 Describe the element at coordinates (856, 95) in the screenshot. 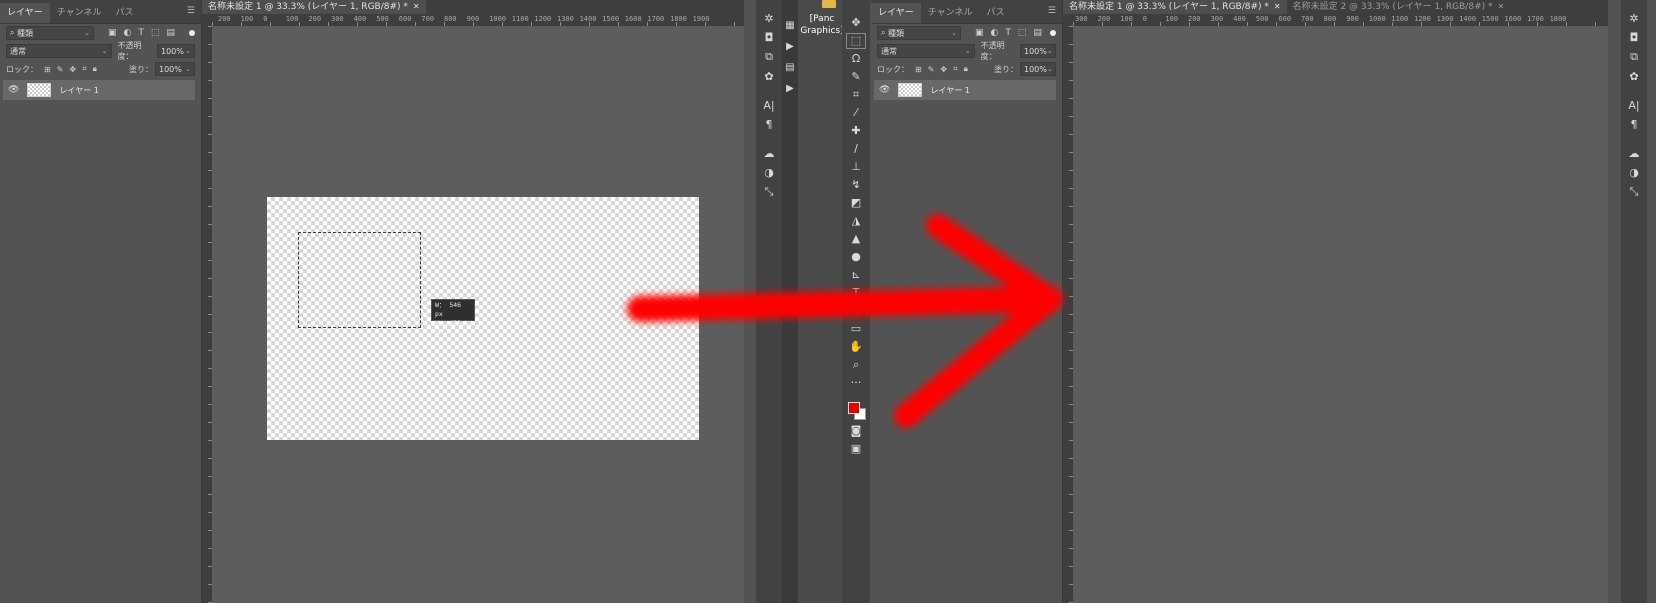

I see `crop-tool-icon: ⌗` at that location.